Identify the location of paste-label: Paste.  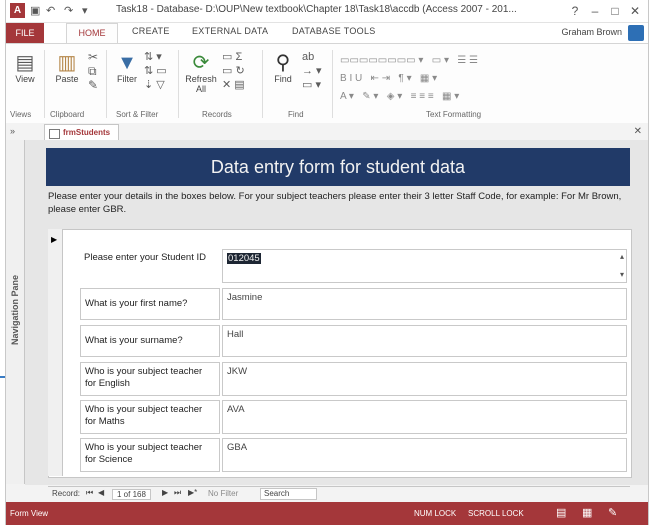
(67, 79).